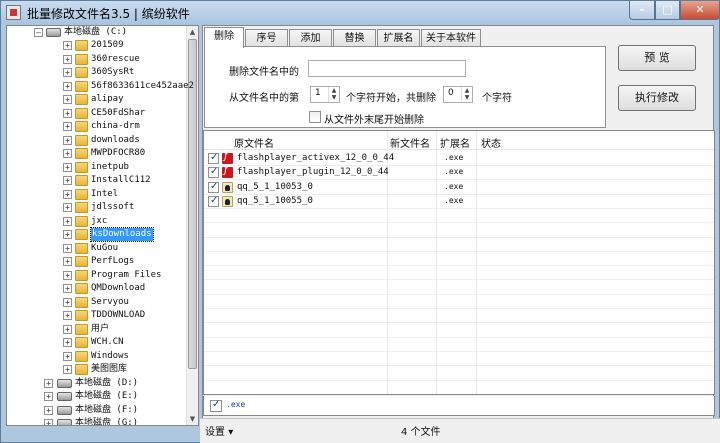 The height and width of the screenshot is (443, 720). What do you see at coordinates (455, 142) in the screenshot?
I see `header-extension: 扩展名` at bounding box center [455, 142].